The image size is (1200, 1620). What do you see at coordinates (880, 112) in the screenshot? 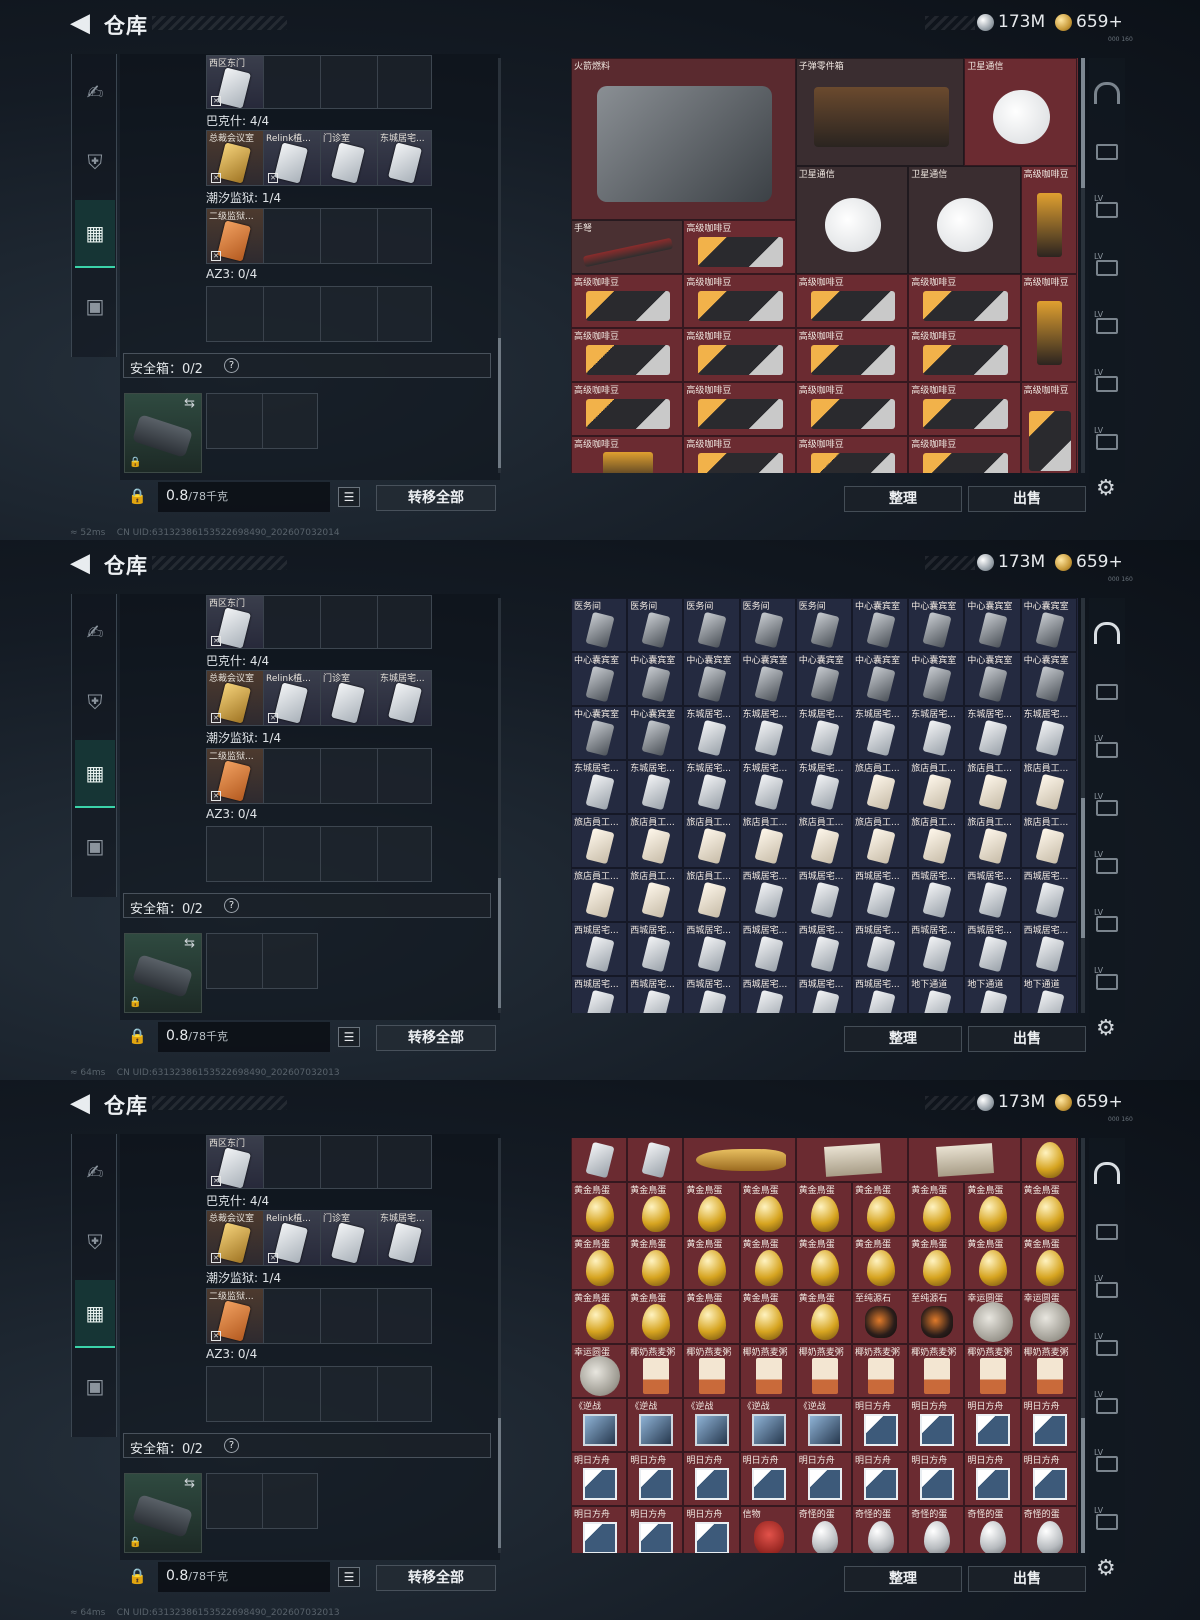
I see `stash-item-cell: 子弹零件箱` at bounding box center [880, 112].